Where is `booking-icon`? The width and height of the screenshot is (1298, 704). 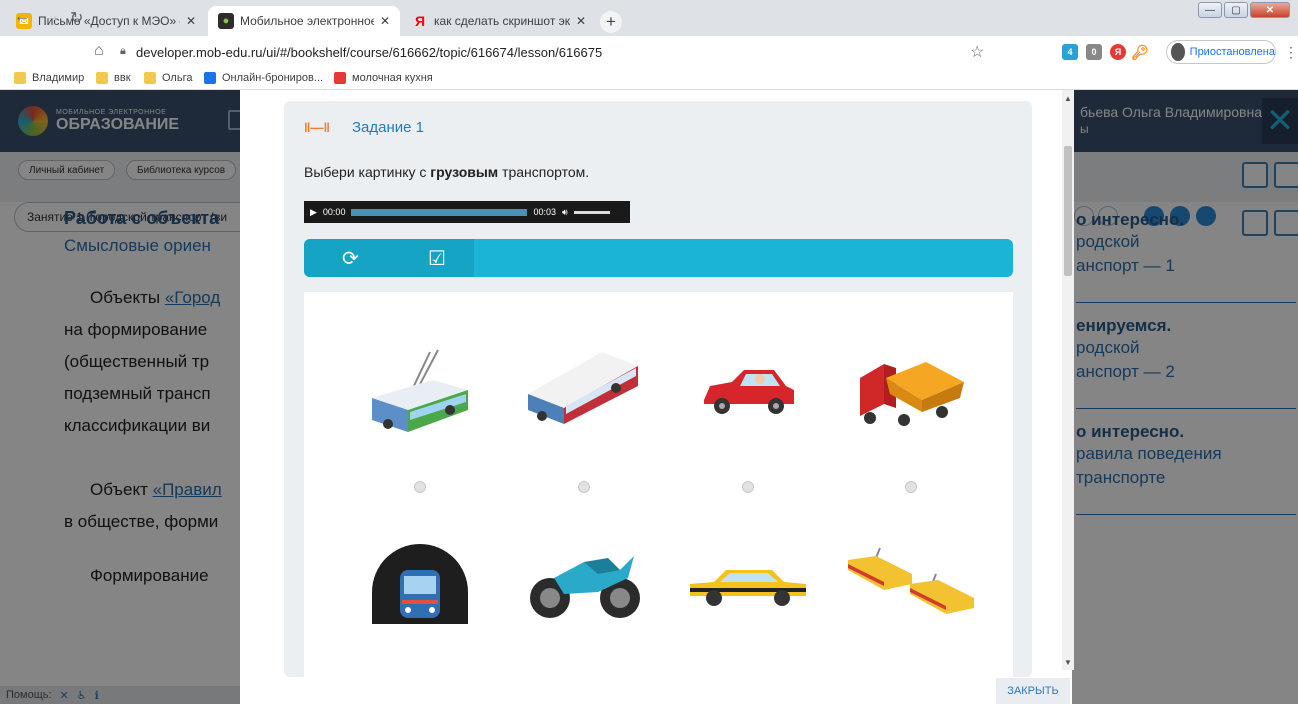 booking-icon is located at coordinates (210, 78).